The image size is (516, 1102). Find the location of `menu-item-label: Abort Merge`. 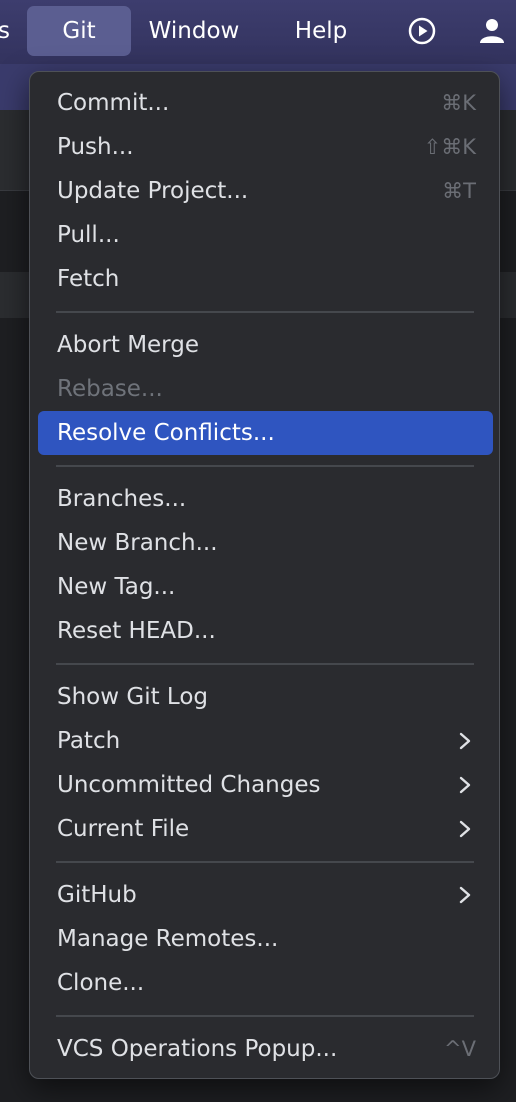

menu-item-label: Abort Merge is located at coordinates (128, 345).